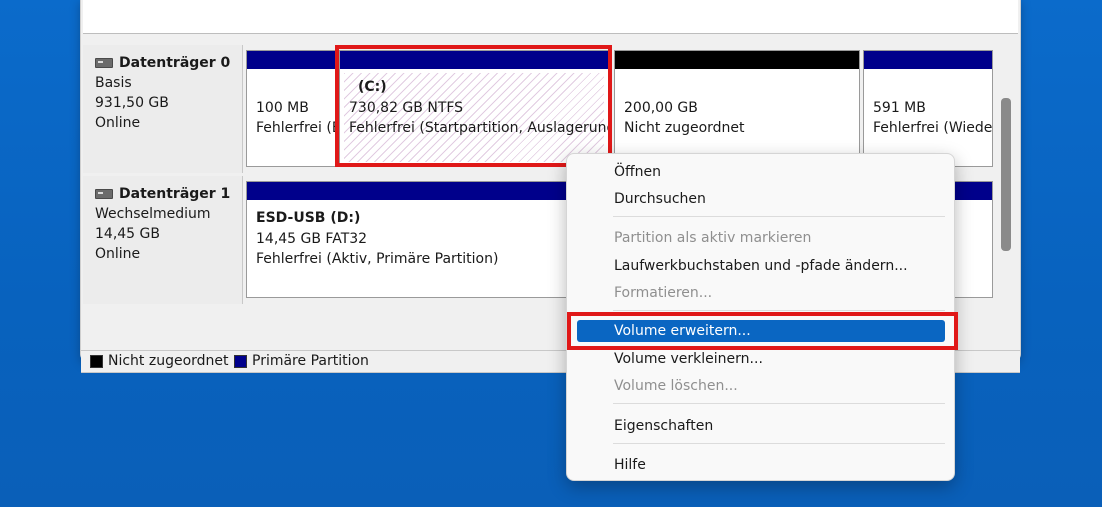 Image resolution: width=1102 pixels, height=507 pixels. I want to click on partition-status: Fehlerfrei (Wiede, so click(933, 128).